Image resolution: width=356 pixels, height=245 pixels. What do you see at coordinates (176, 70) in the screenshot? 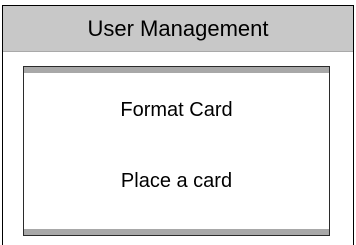
I see `dialog-top-bar` at bounding box center [176, 70].